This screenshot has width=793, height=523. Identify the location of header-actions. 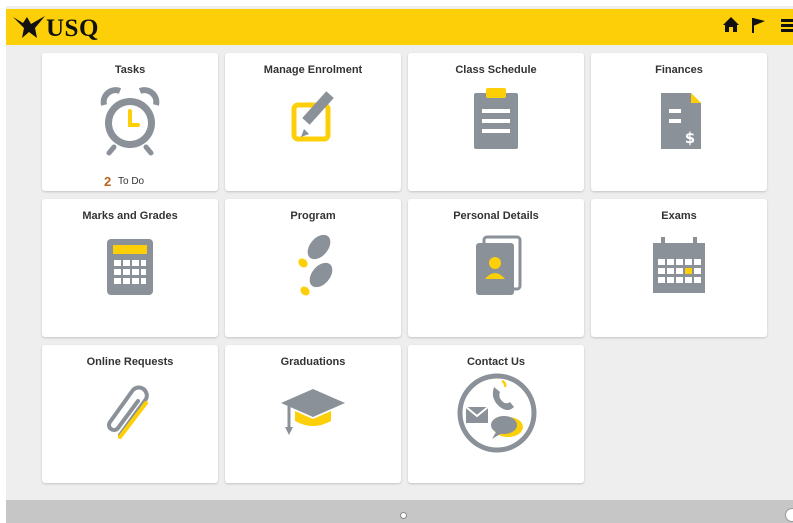
(753, 27).